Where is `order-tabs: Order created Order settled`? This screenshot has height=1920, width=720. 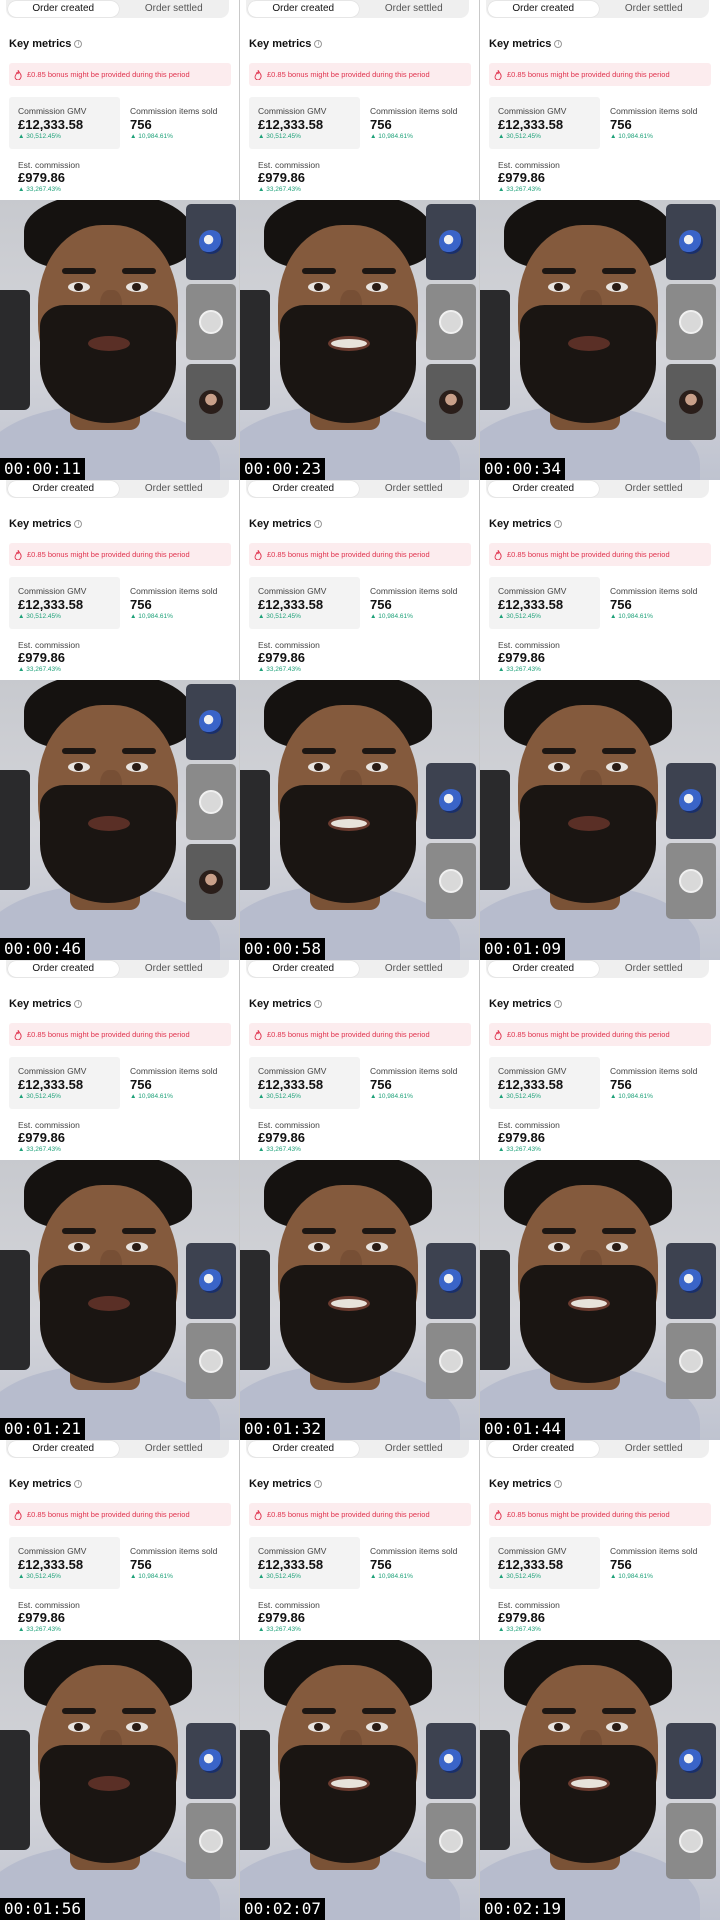 order-tabs: Order created Order settled is located at coordinates (597, 1449).